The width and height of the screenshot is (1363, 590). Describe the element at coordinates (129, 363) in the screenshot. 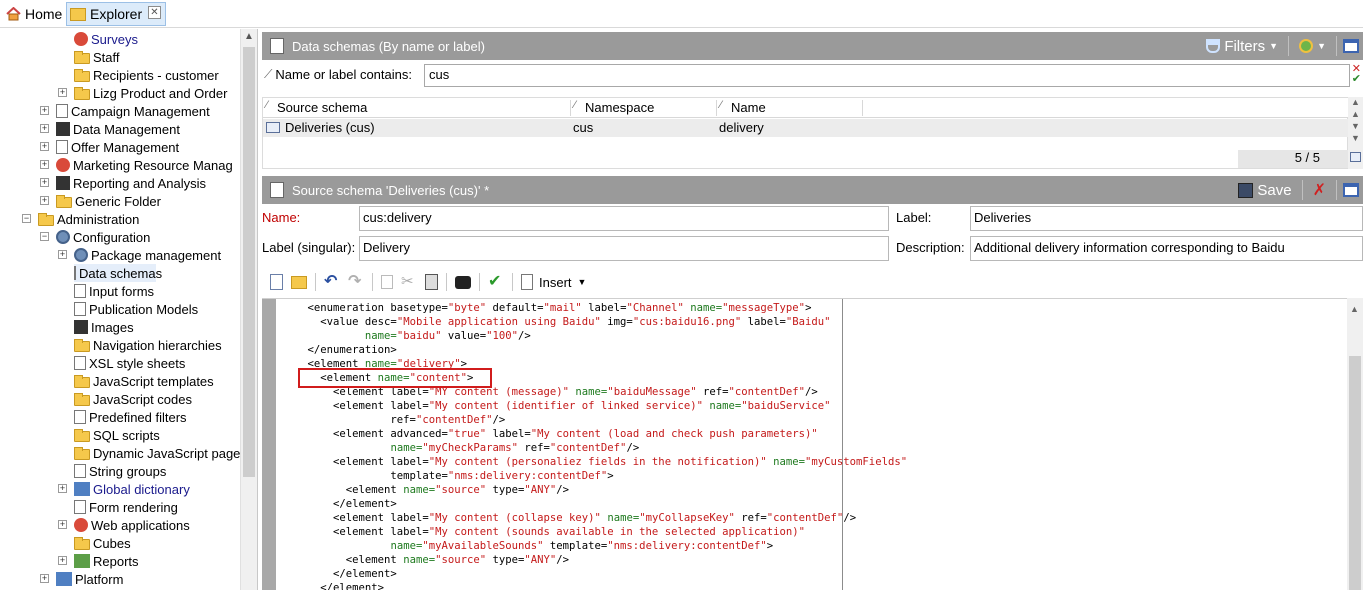

I see `tree-item: XSL style sheets` at that location.